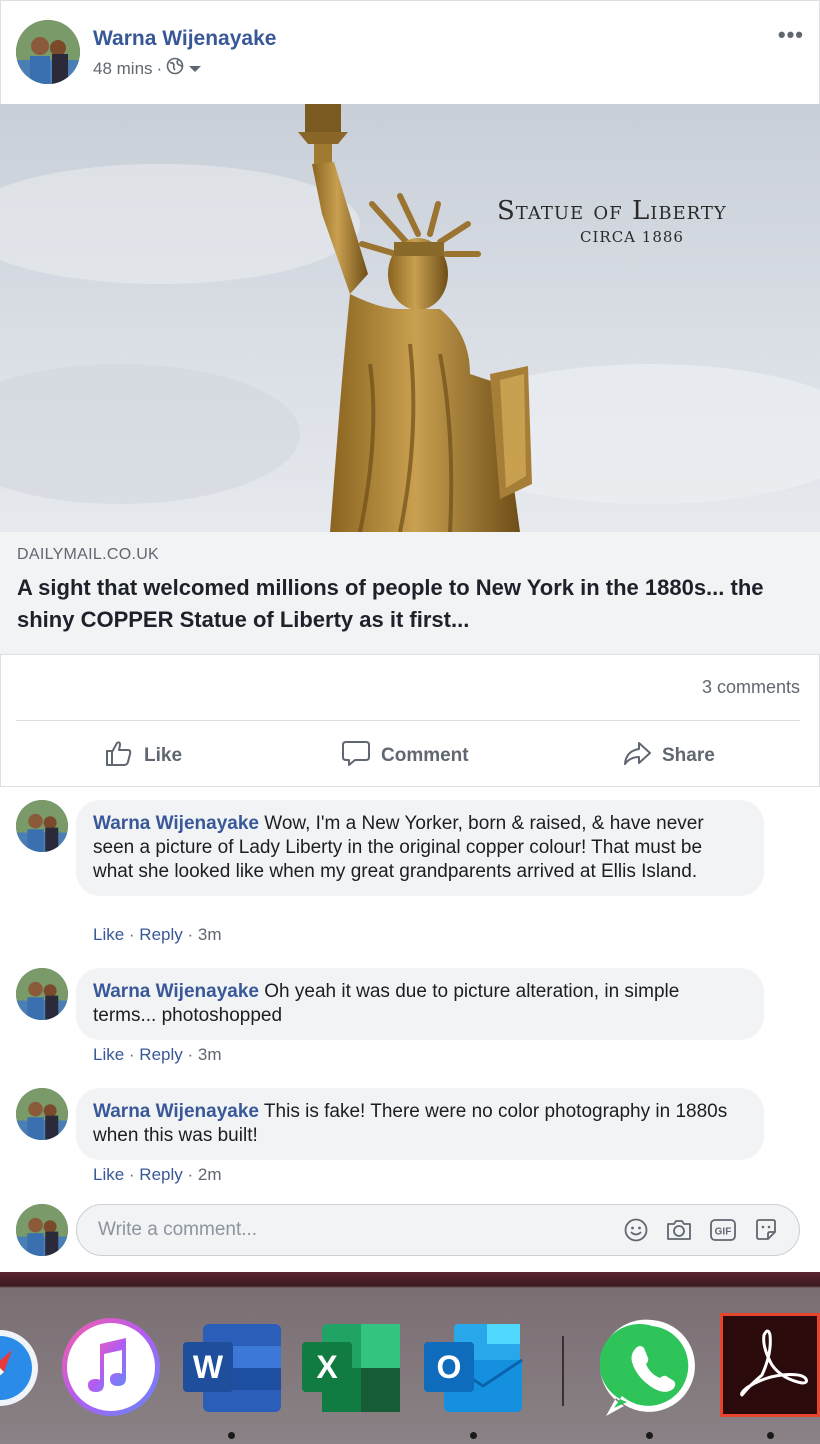 The height and width of the screenshot is (1444, 820). I want to click on comment-time: 2m, so click(210, 1174).